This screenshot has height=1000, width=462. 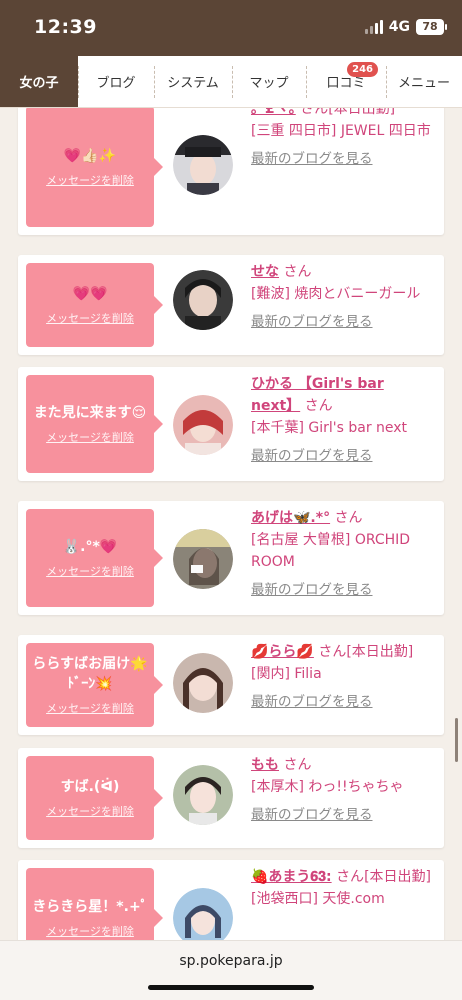 I want to click on girl-name-link: 🍓あまう𝟔𝟑:, so click(x=291, y=877).